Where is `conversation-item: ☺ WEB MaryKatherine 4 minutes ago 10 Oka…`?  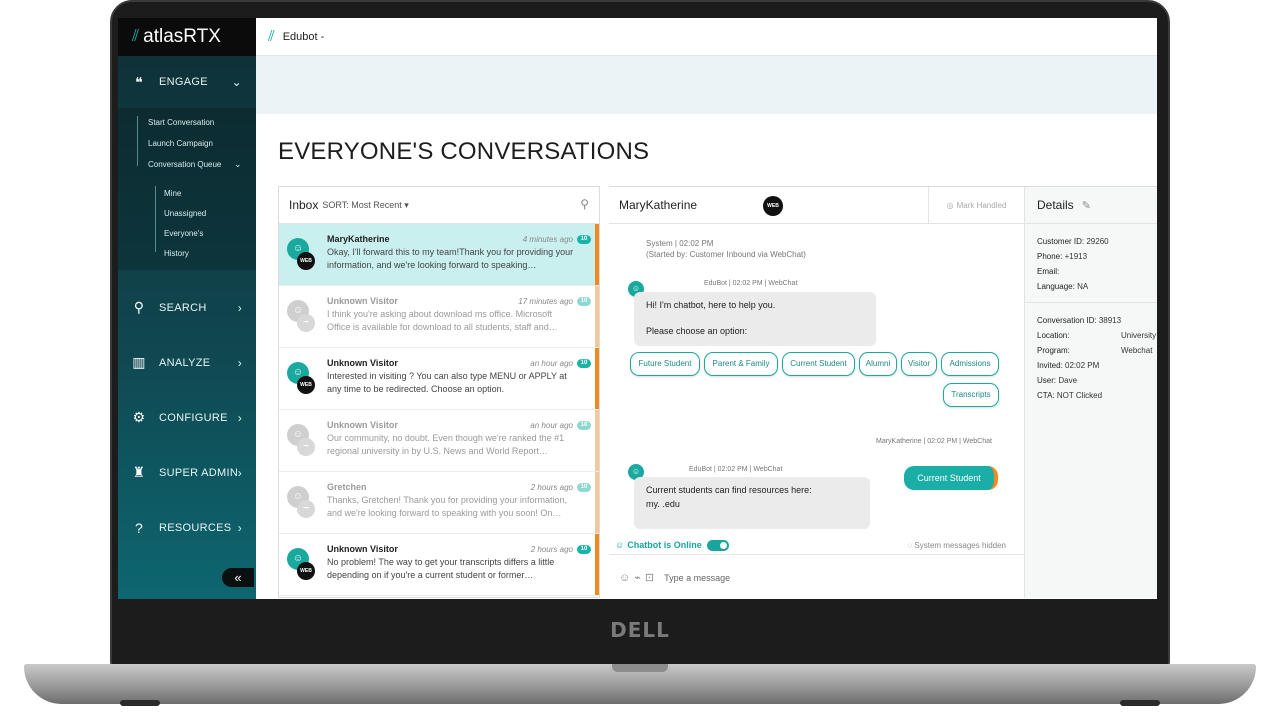 conversation-item: ☺ WEB MaryKatherine 4 minutes ago 10 Oka… is located at coordinates (439, 255).